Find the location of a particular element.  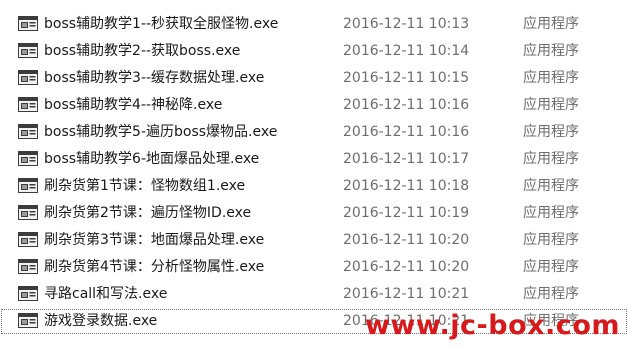

file-name: 刷杂货第1节课：怪物数组1.exe is located at coordinates (144, 186).